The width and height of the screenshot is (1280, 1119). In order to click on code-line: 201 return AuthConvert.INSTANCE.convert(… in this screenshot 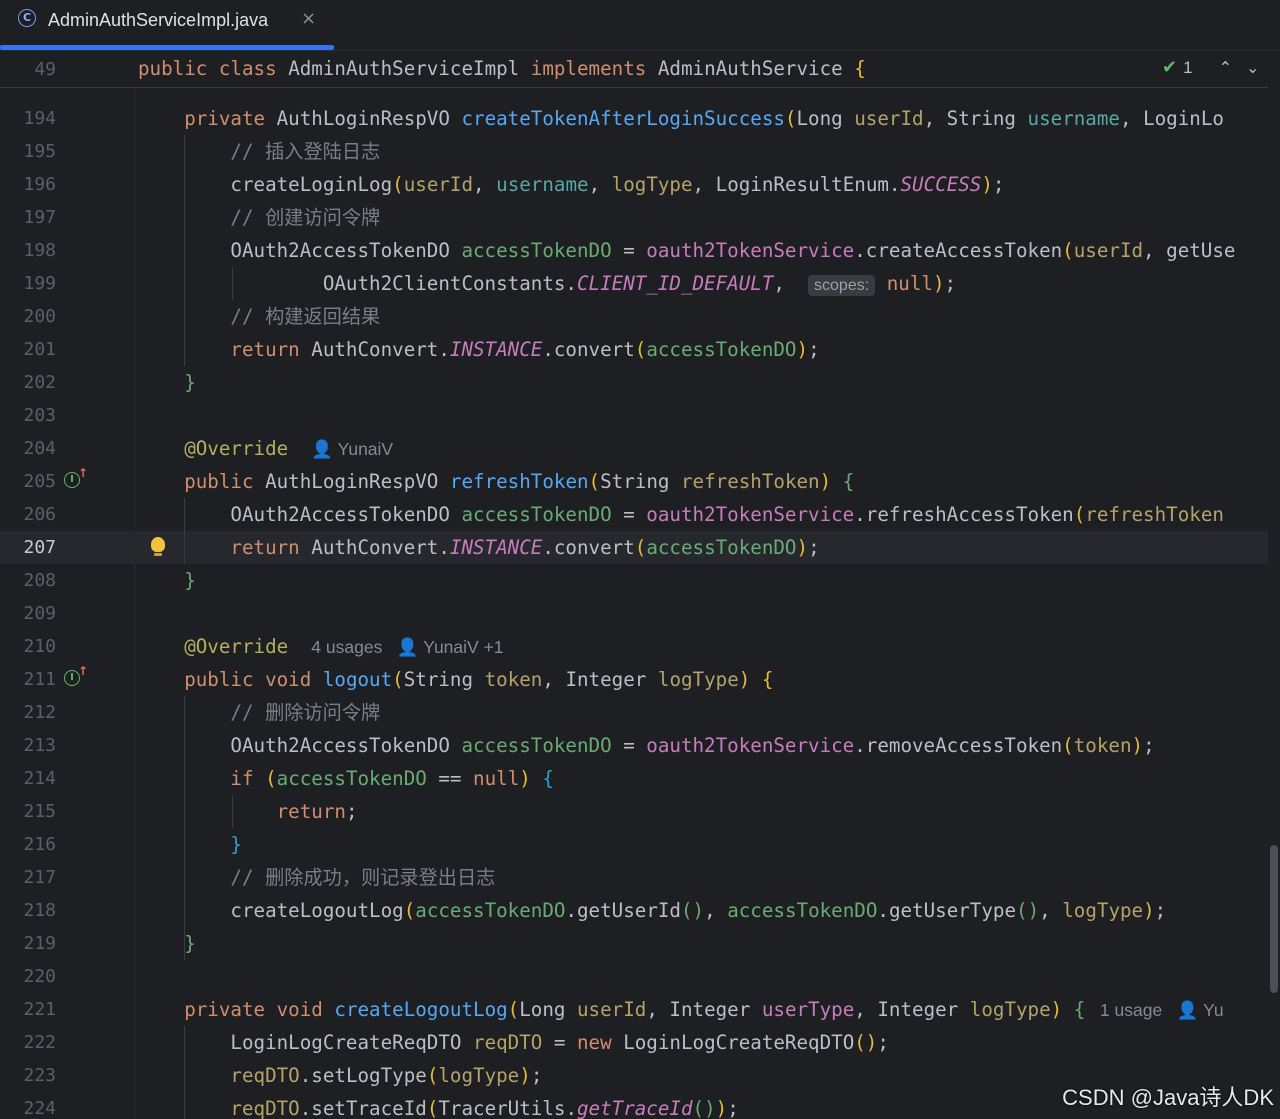, I will do `click(634, 349)`.